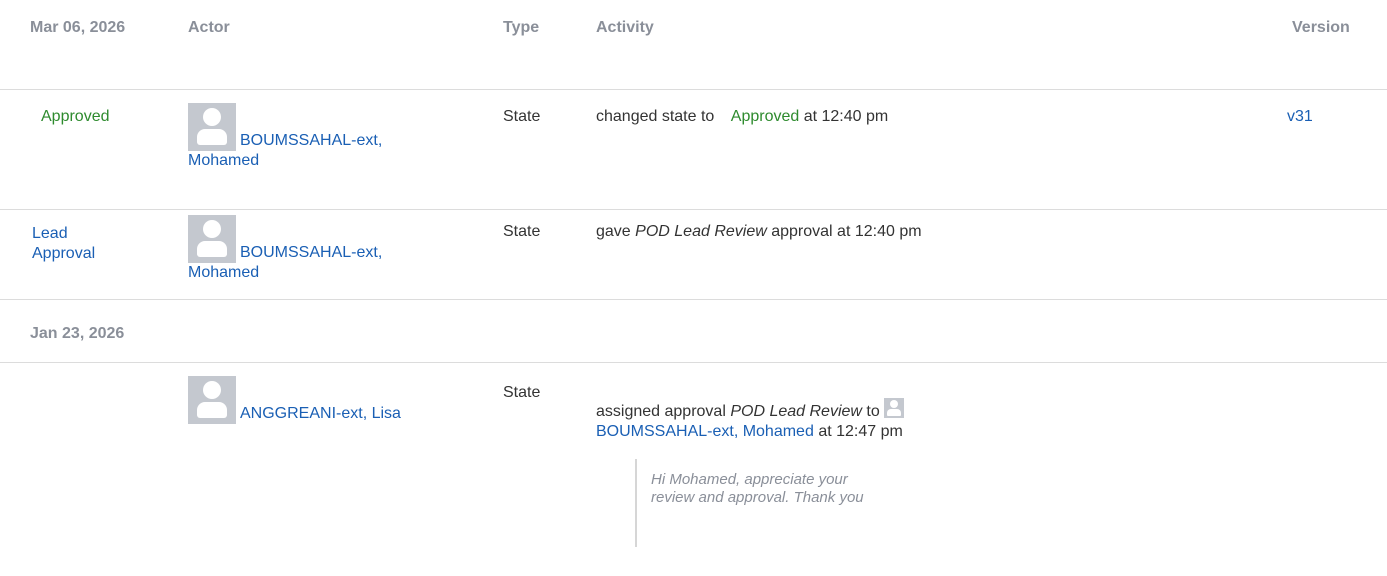 The height and width of the screenshot is (576, 1387). What do you see at coordinates (705, 431) in the screenshot?
I see `assignee-link: BOUMSSAHAL-ext, Mohamed` at bounding box center [705, 431].